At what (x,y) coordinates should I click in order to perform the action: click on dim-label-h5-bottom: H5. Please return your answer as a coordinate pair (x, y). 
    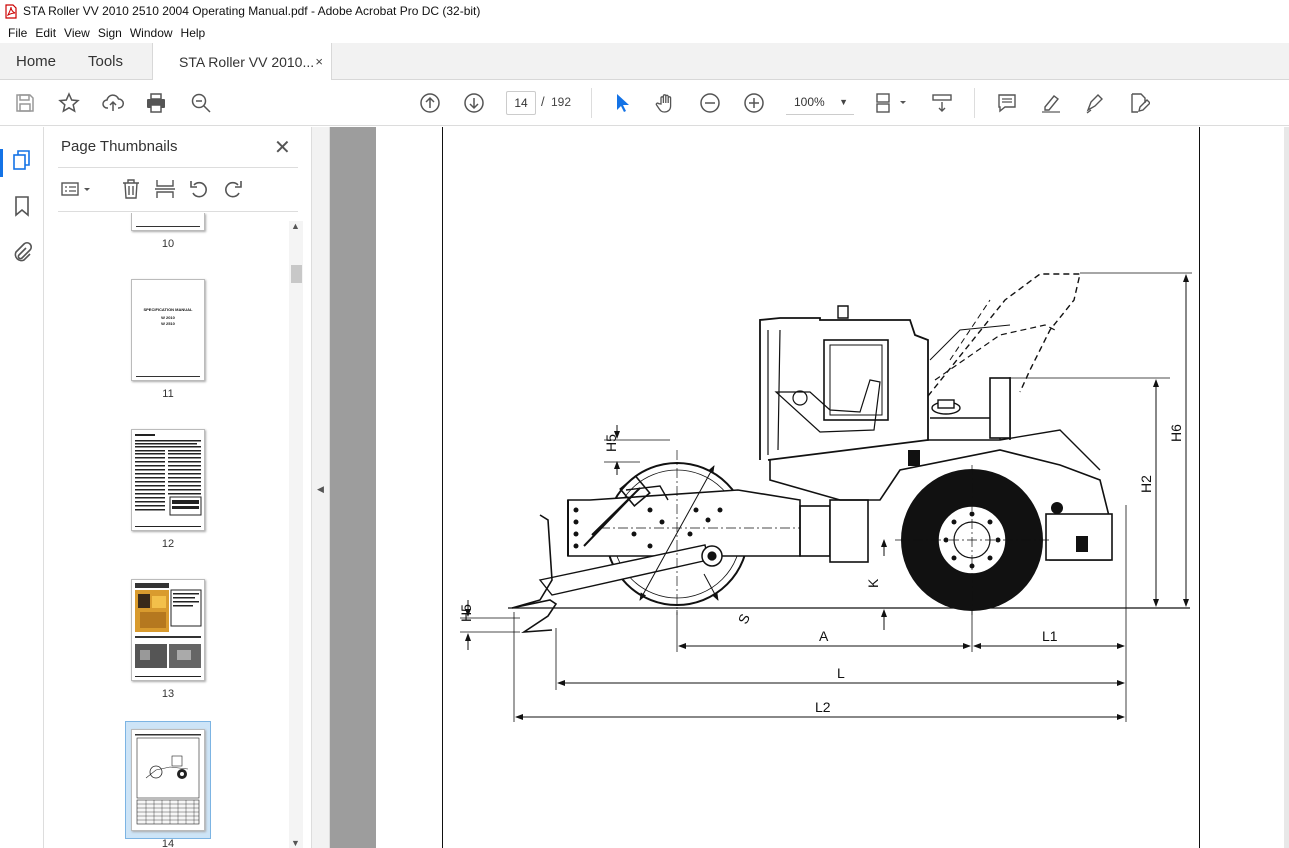
    Looking at the image, I should click on (466, 613).